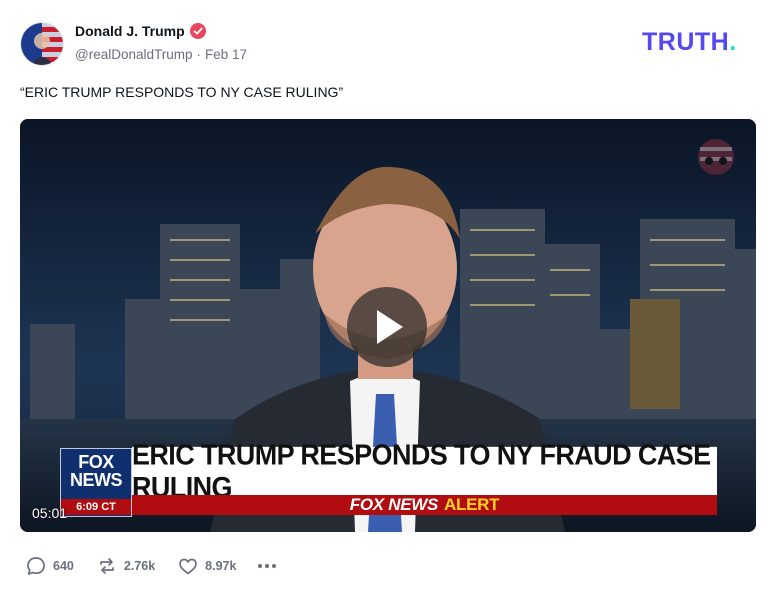  I want to click on post-date: Feb 17, so click(226, 54).